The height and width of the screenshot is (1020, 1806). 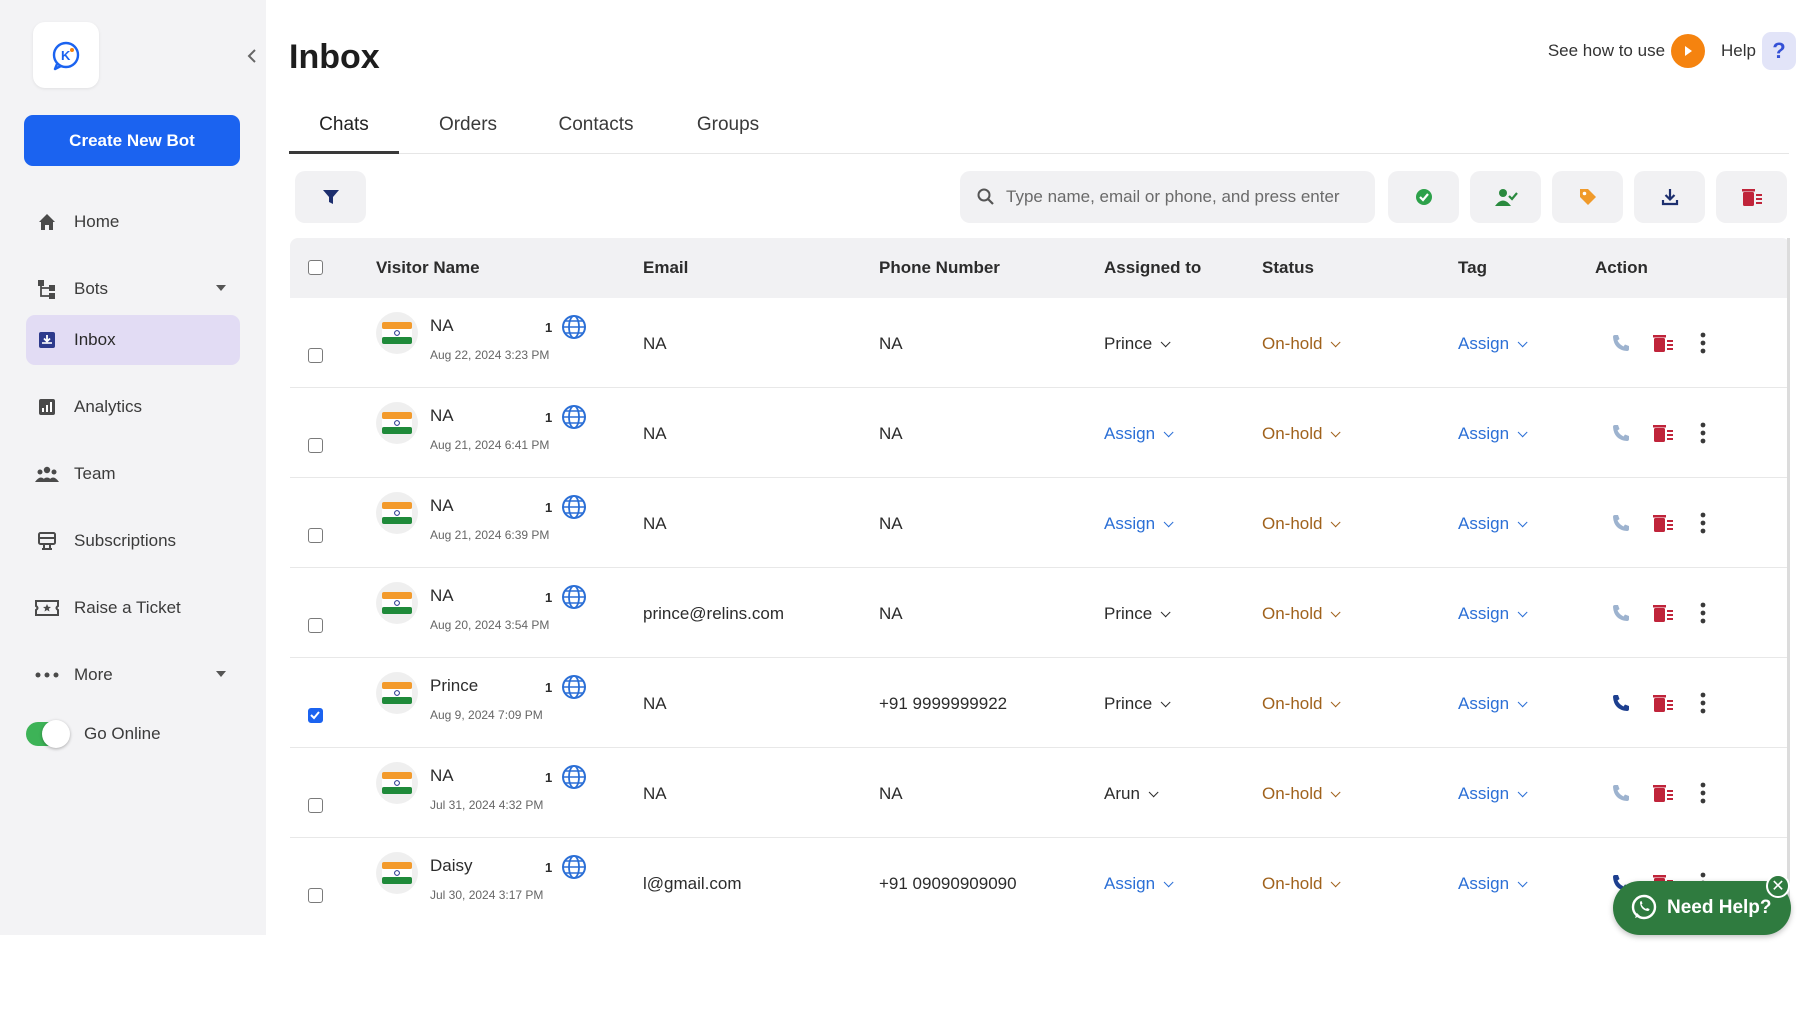 I want to click on assign-agent-button, so click(x=1505, y=197).